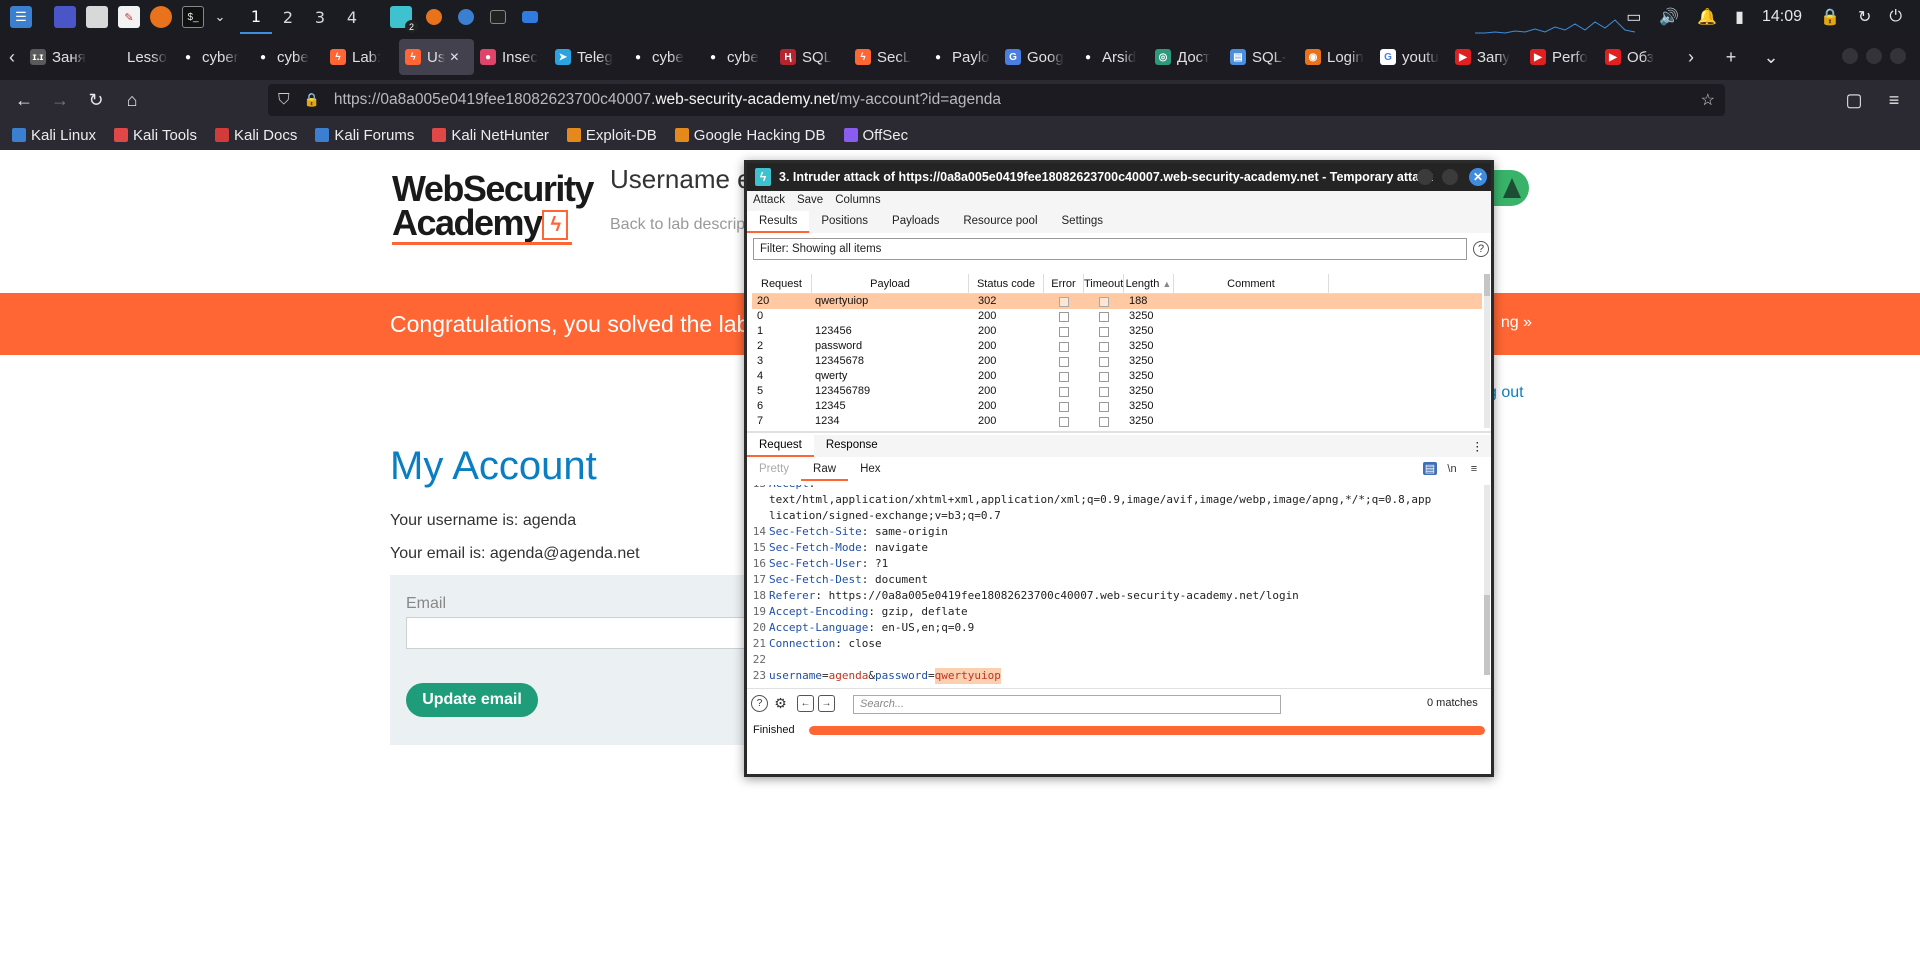 The width and height of the screenshot is (1920, 977). I want to click on browser-tab: ● Arsid, so click(1111, 57).